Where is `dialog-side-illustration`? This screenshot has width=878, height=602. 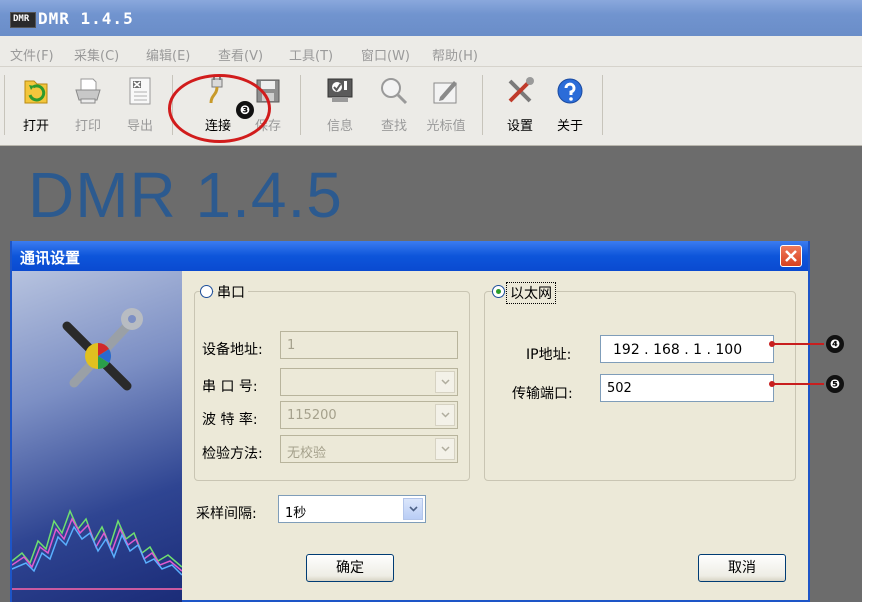 dialog-side-illustration is located at coordinates (97, 436).